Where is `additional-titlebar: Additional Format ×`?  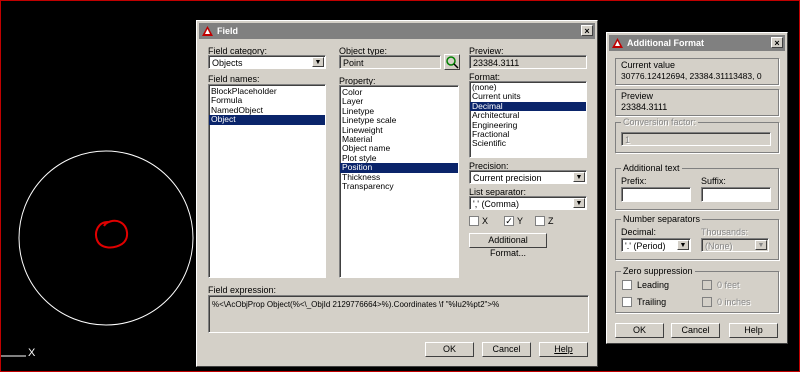
additional-titlebar: Additional Format × is located at coordinates (697, 43).